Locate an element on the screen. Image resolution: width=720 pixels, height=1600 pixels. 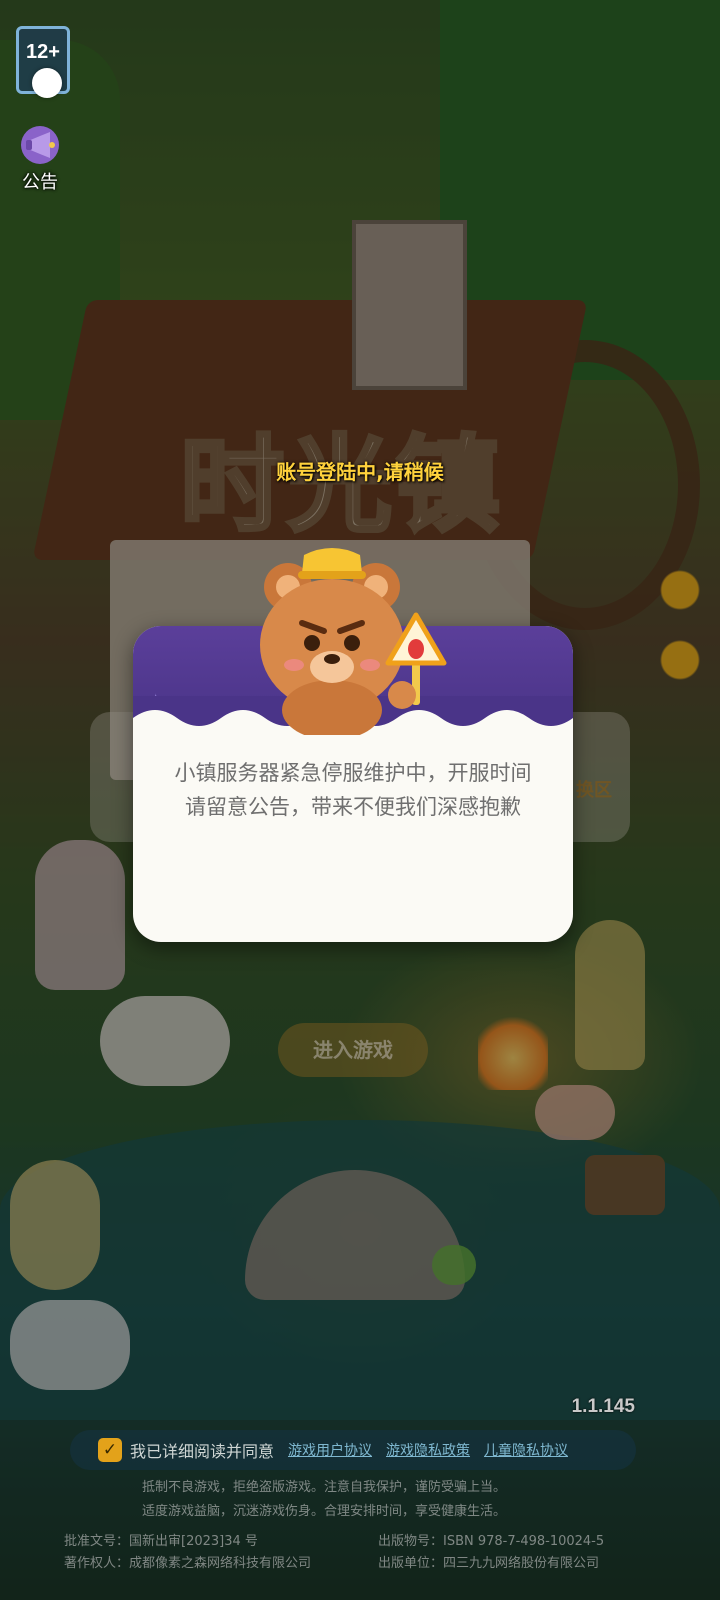
child-privacy-link: 儿童隐私协议 is located at coordinates (526, 1450).